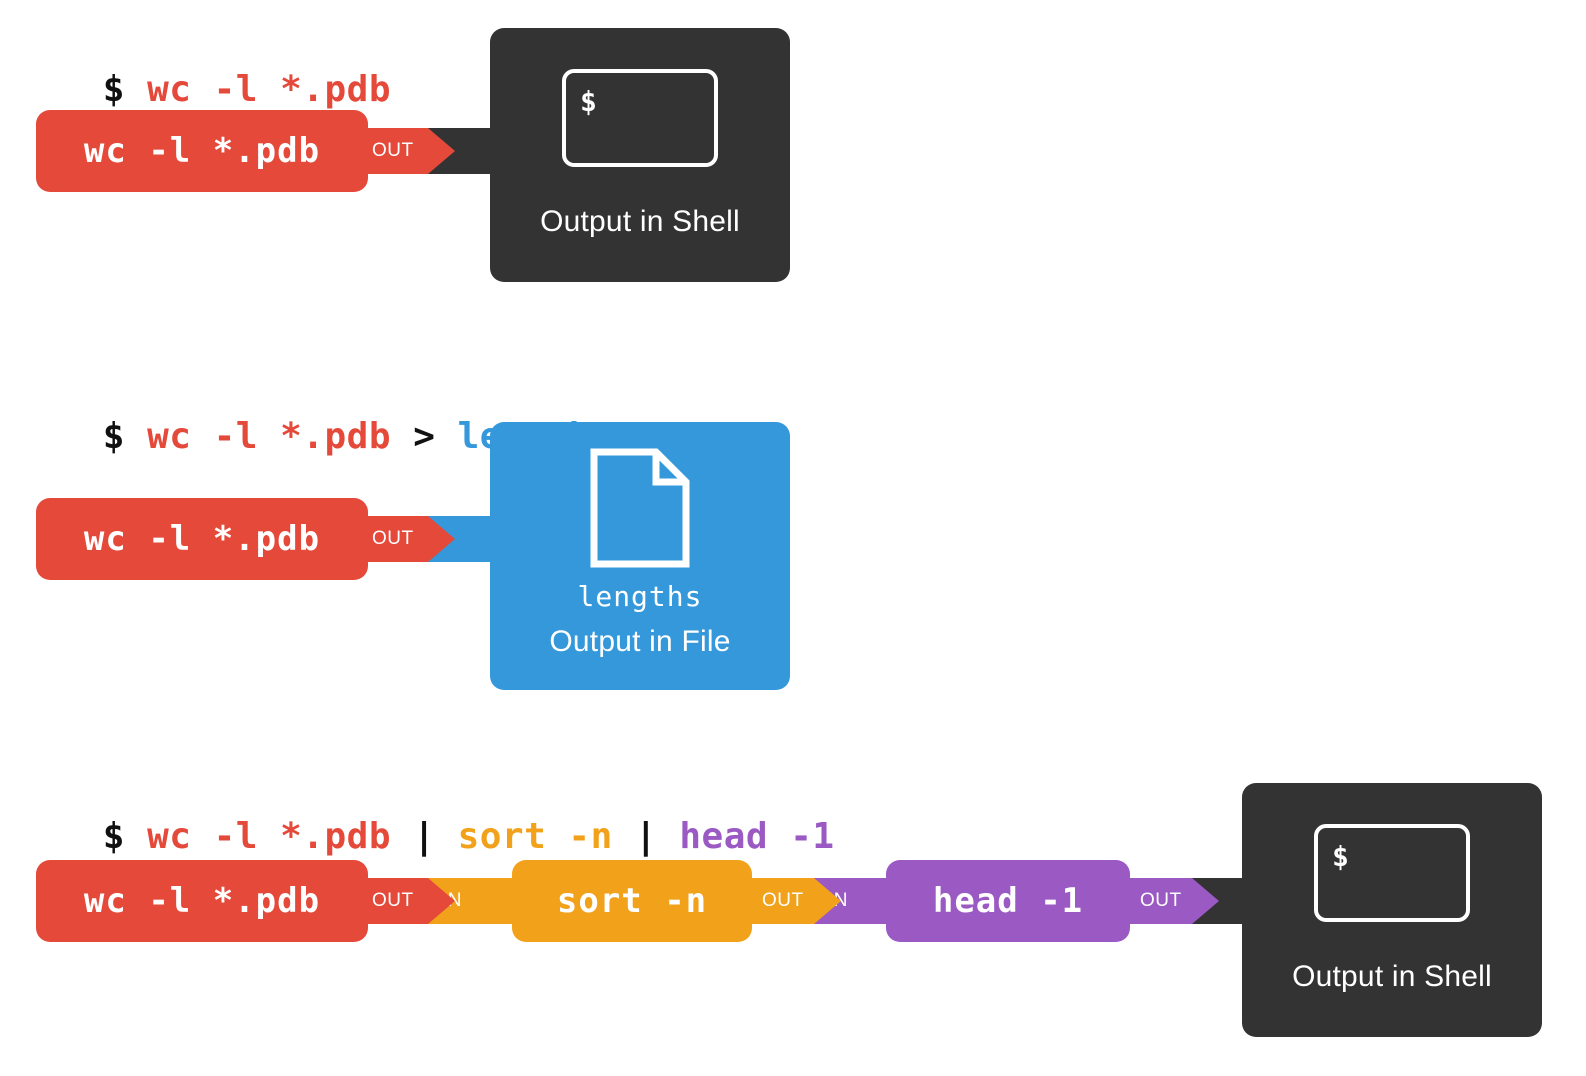 This screenshot has width=1586, height=1076. What do you see at coordinates (640, 508) in the screenshot?
I see `document-icon` at bounding box center [640, 508].